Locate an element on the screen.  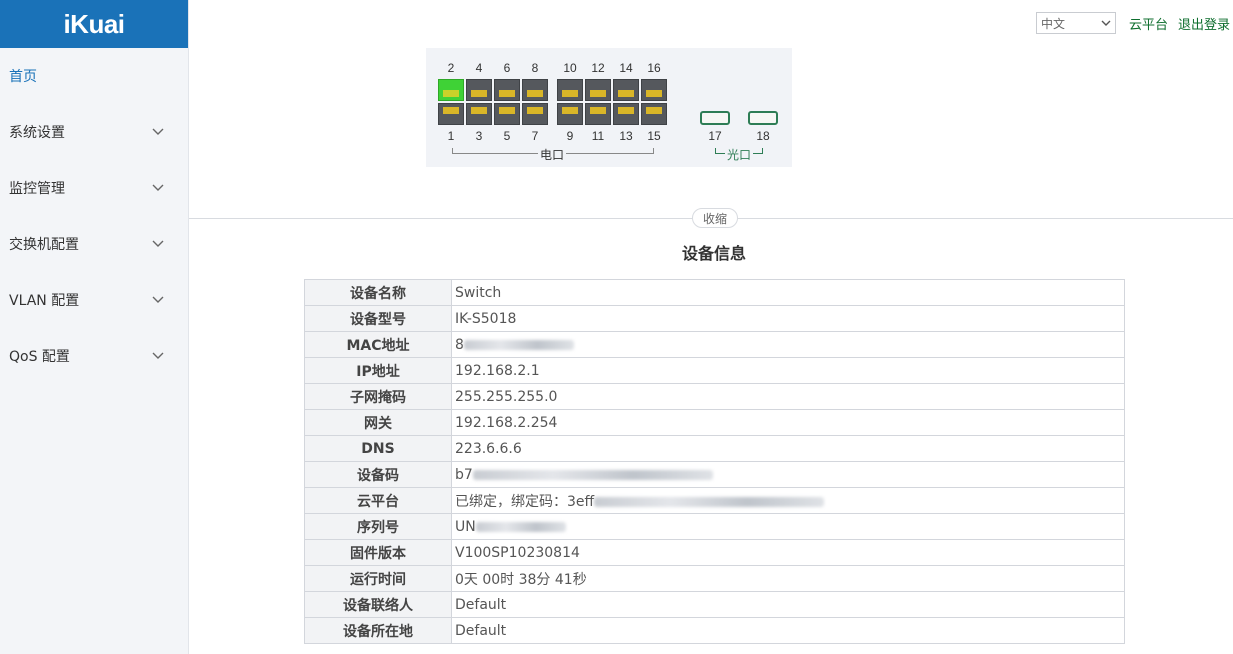
info-value-text: 0天 00时 38分 41秒 is located at coordinates (521, 579).